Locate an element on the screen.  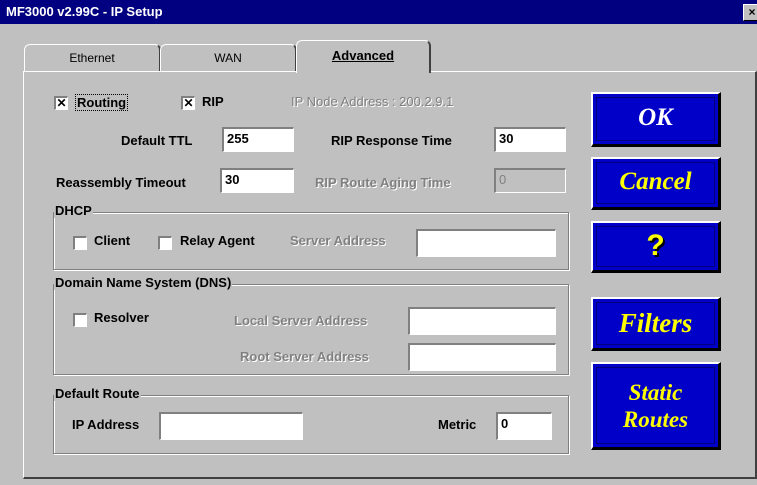
filters-button-label: Filters is located at coordinates (655, 323).